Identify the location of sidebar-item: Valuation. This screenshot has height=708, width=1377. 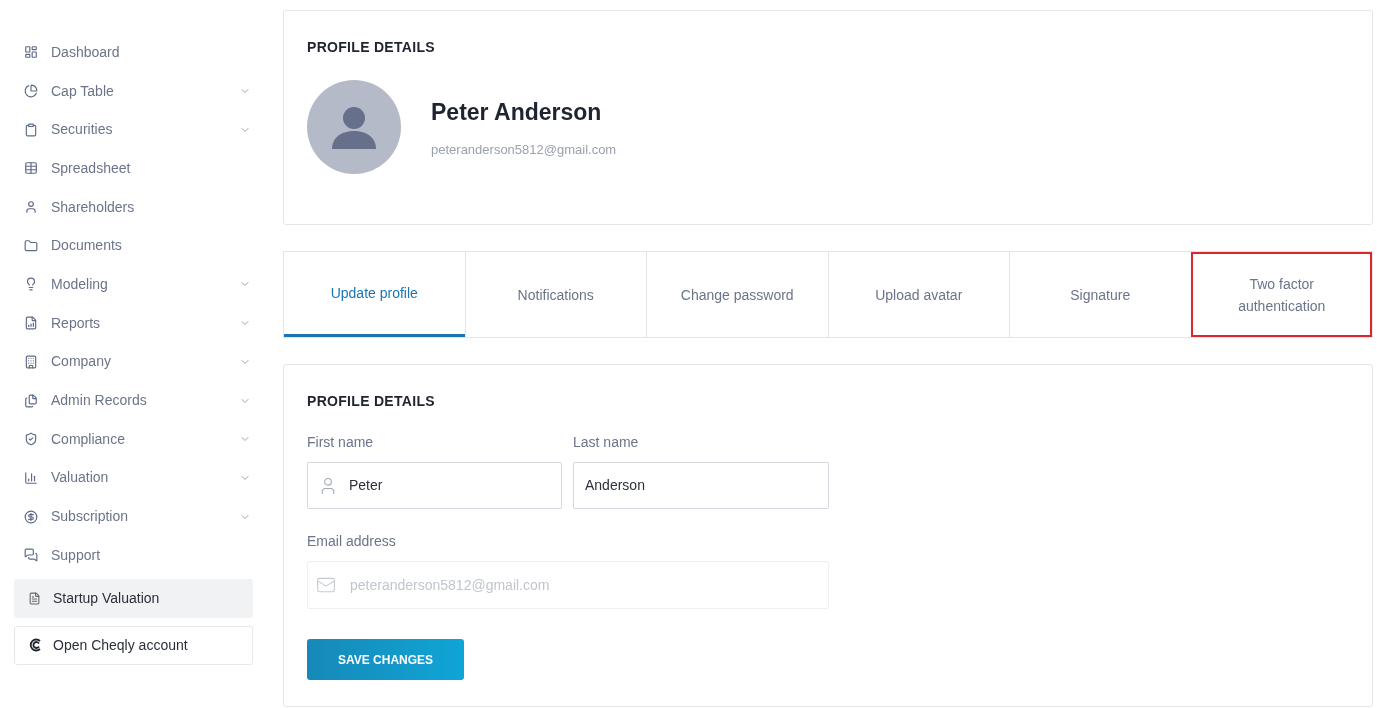
(133, 478).